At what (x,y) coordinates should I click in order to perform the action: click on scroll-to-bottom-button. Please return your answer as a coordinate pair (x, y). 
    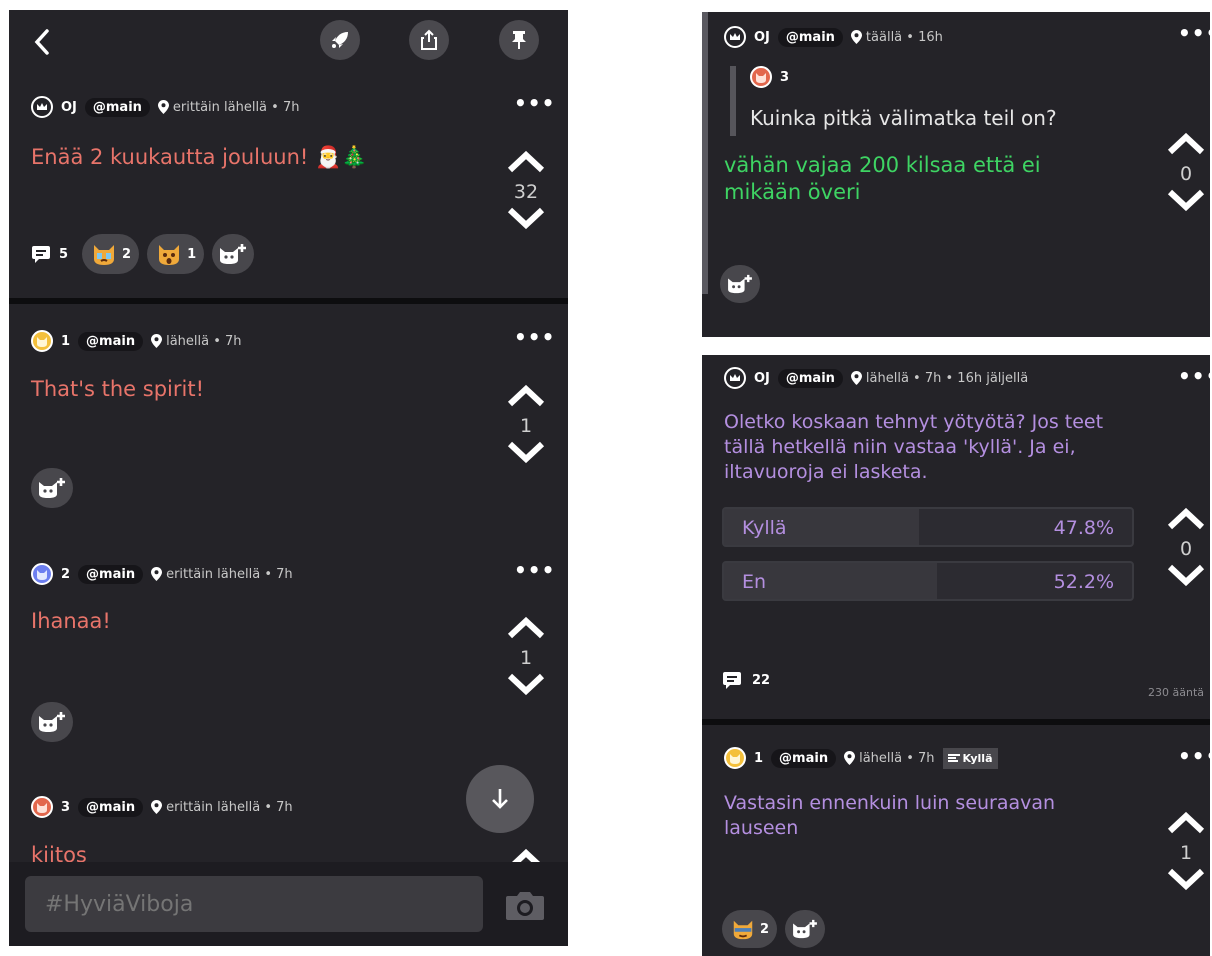
    Looking at the image, I should click on (500, 799).